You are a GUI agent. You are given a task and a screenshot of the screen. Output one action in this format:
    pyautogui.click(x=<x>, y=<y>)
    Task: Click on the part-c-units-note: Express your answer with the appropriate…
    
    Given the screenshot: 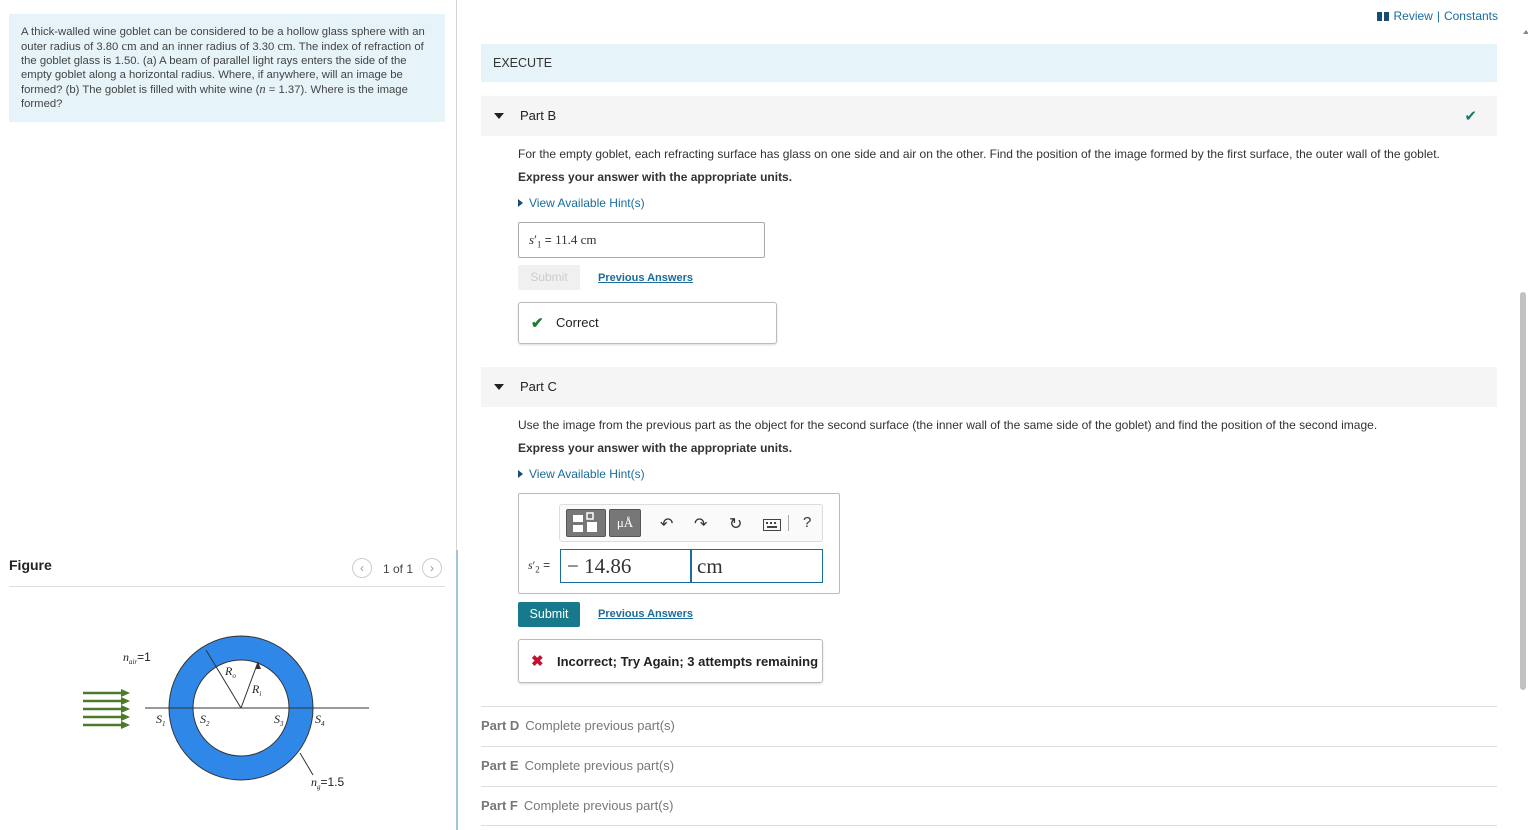 What is the action you would take?
    pyautogui.click(x=655, y=448)
    